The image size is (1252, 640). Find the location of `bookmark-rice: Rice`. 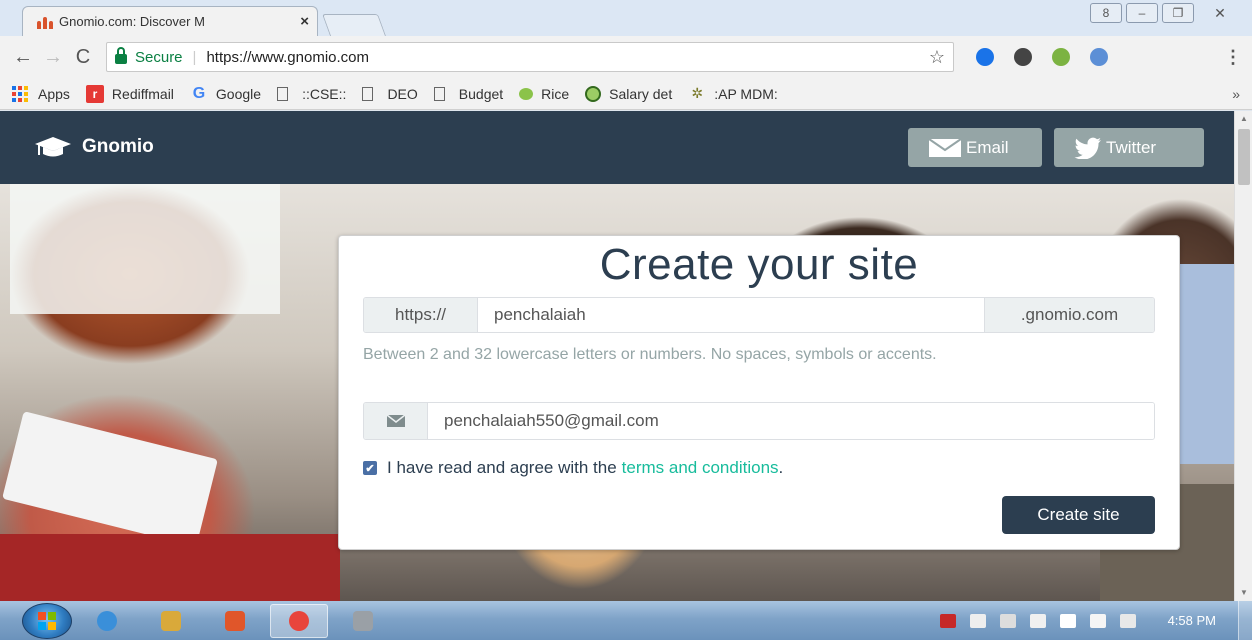

bookmark-rice: Rice is located at coordinates (544, 94).